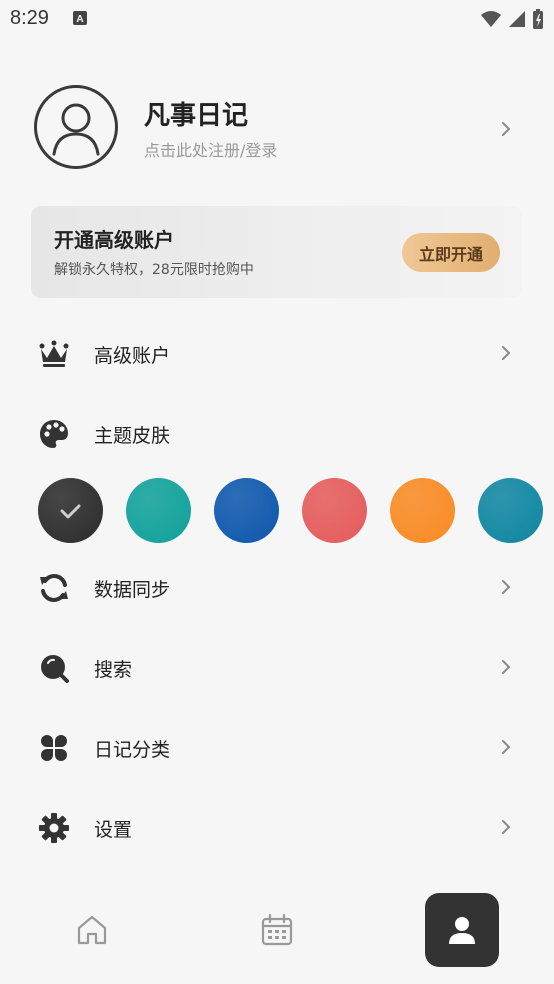 The width and height of the screenshot is (554, 984). I want to click on menu-label: 搜索, so click(113, 670).